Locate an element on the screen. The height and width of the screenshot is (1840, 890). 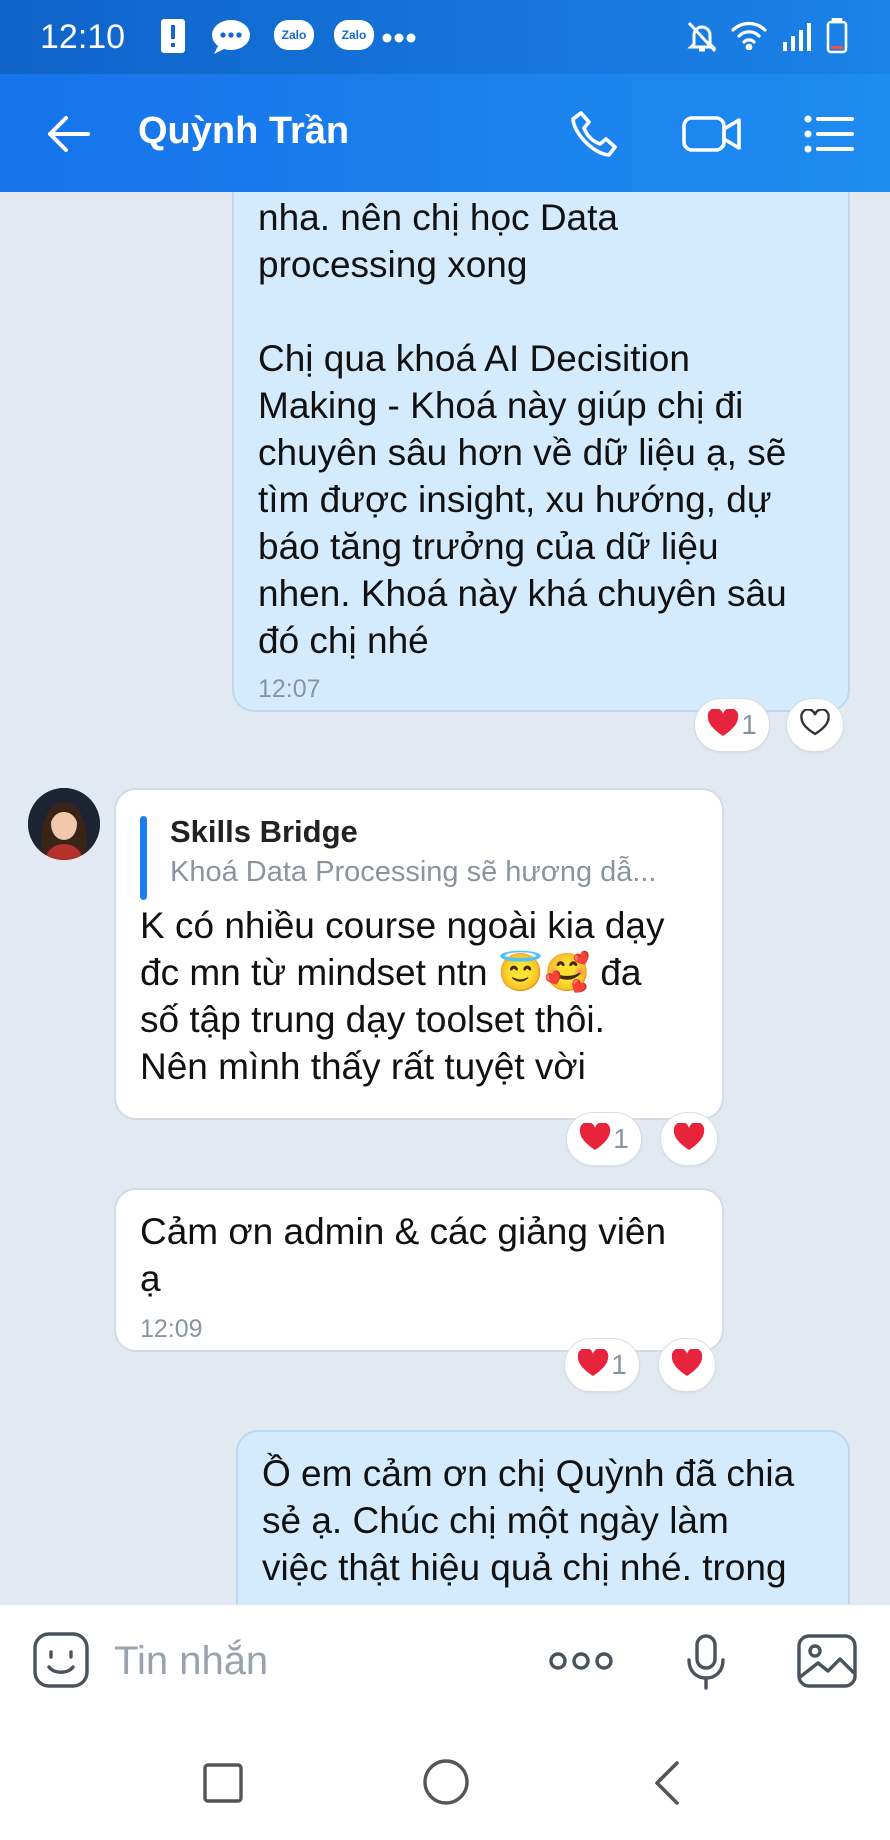
more-dots-icon is located at coordinates (581, 1663).